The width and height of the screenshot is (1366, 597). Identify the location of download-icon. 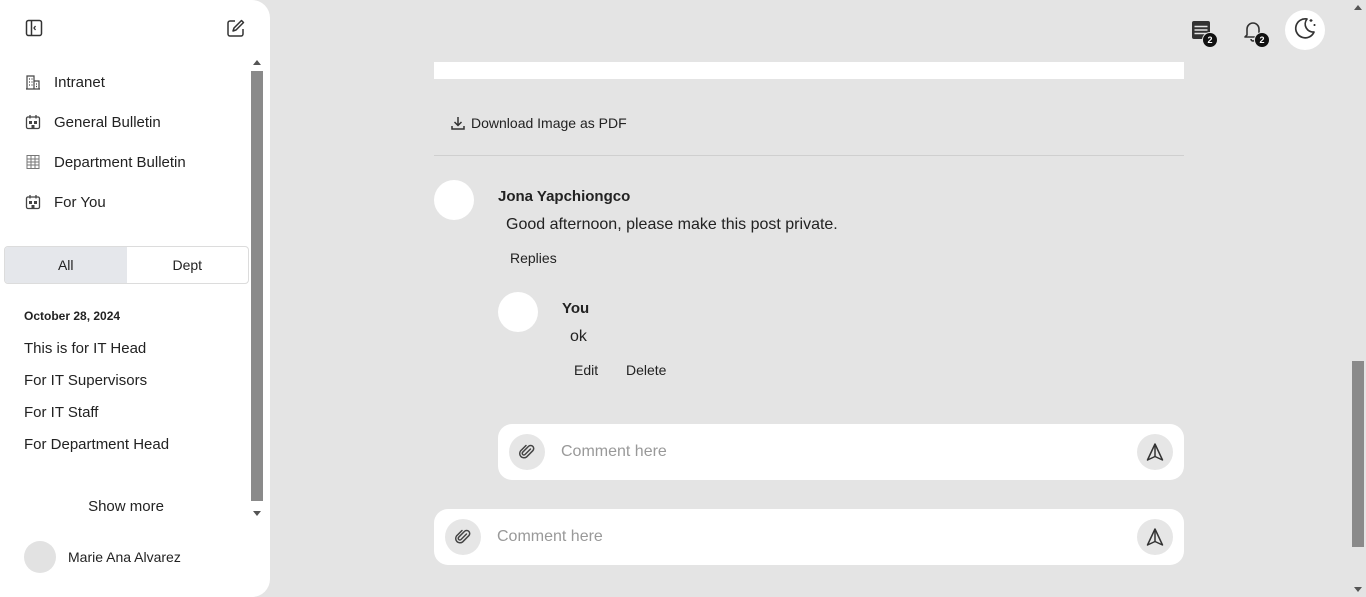
(458, 123).